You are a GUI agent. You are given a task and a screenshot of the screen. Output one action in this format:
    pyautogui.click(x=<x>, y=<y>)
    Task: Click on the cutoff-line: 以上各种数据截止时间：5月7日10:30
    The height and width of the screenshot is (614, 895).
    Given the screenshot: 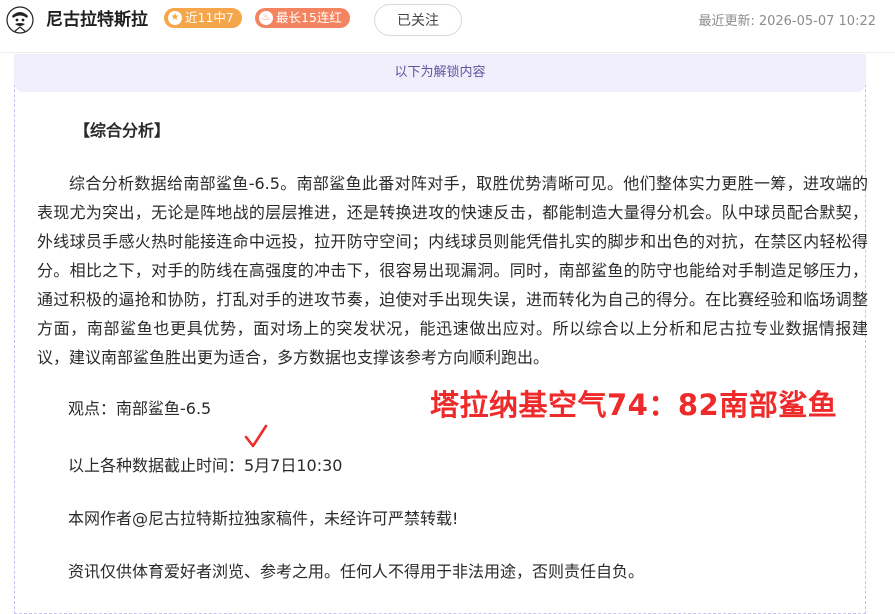 What is the action you would take?
    pyautogui.click(x=205, y=465)
    